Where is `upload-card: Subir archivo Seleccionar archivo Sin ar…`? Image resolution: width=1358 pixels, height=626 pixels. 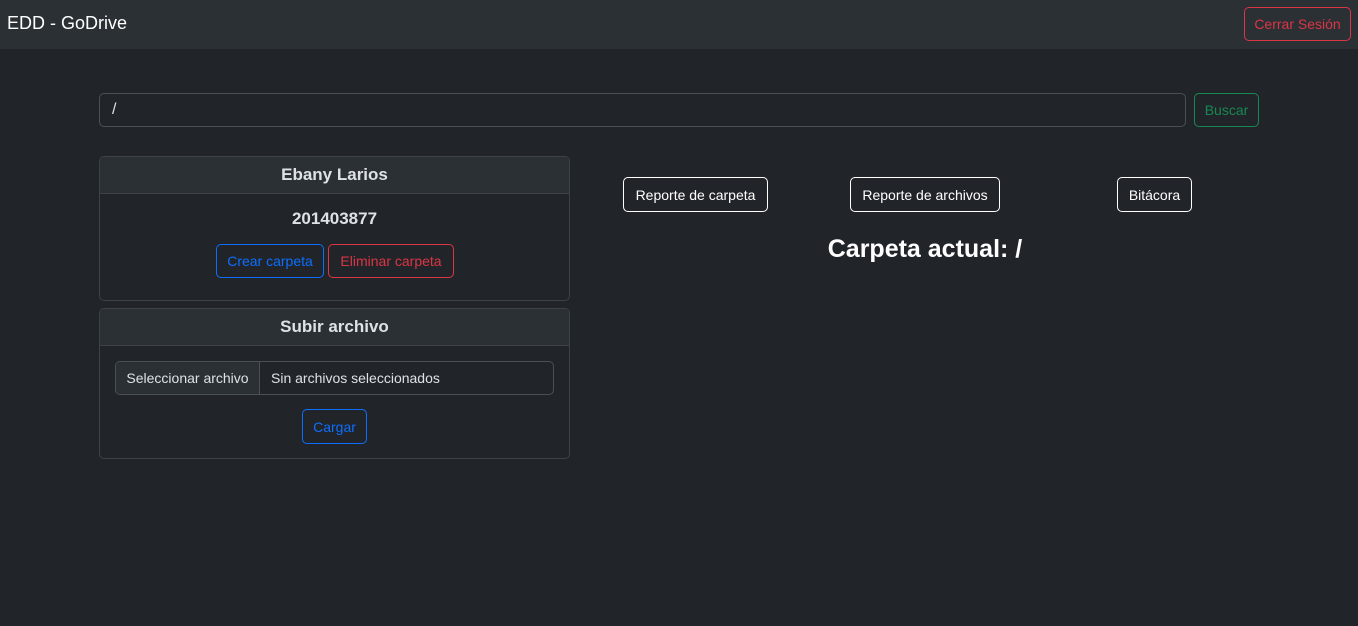 upload-card: Subir archivo Seleccionar archivo Sin ar… is located at coordinates (334, 383).